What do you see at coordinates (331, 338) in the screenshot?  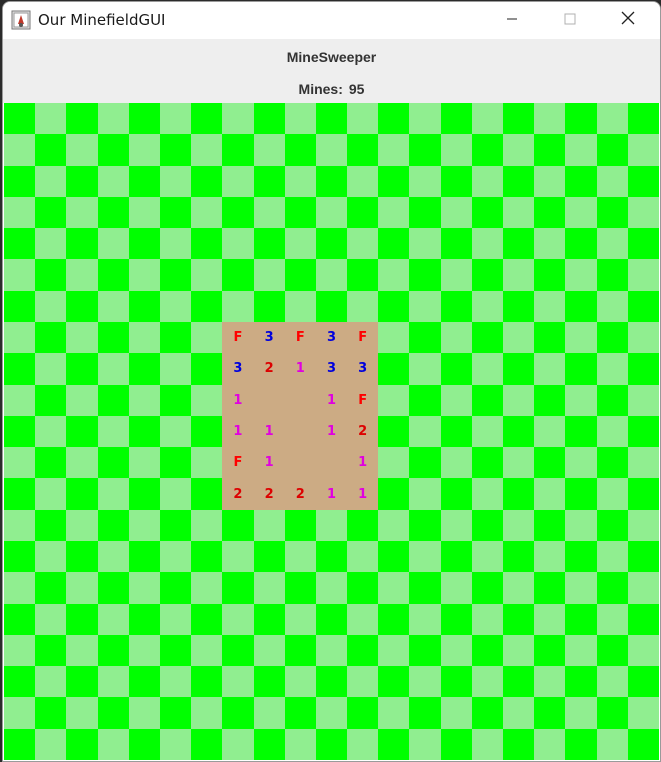 I see `number-cell: 3` at bounding box center [331, 338].